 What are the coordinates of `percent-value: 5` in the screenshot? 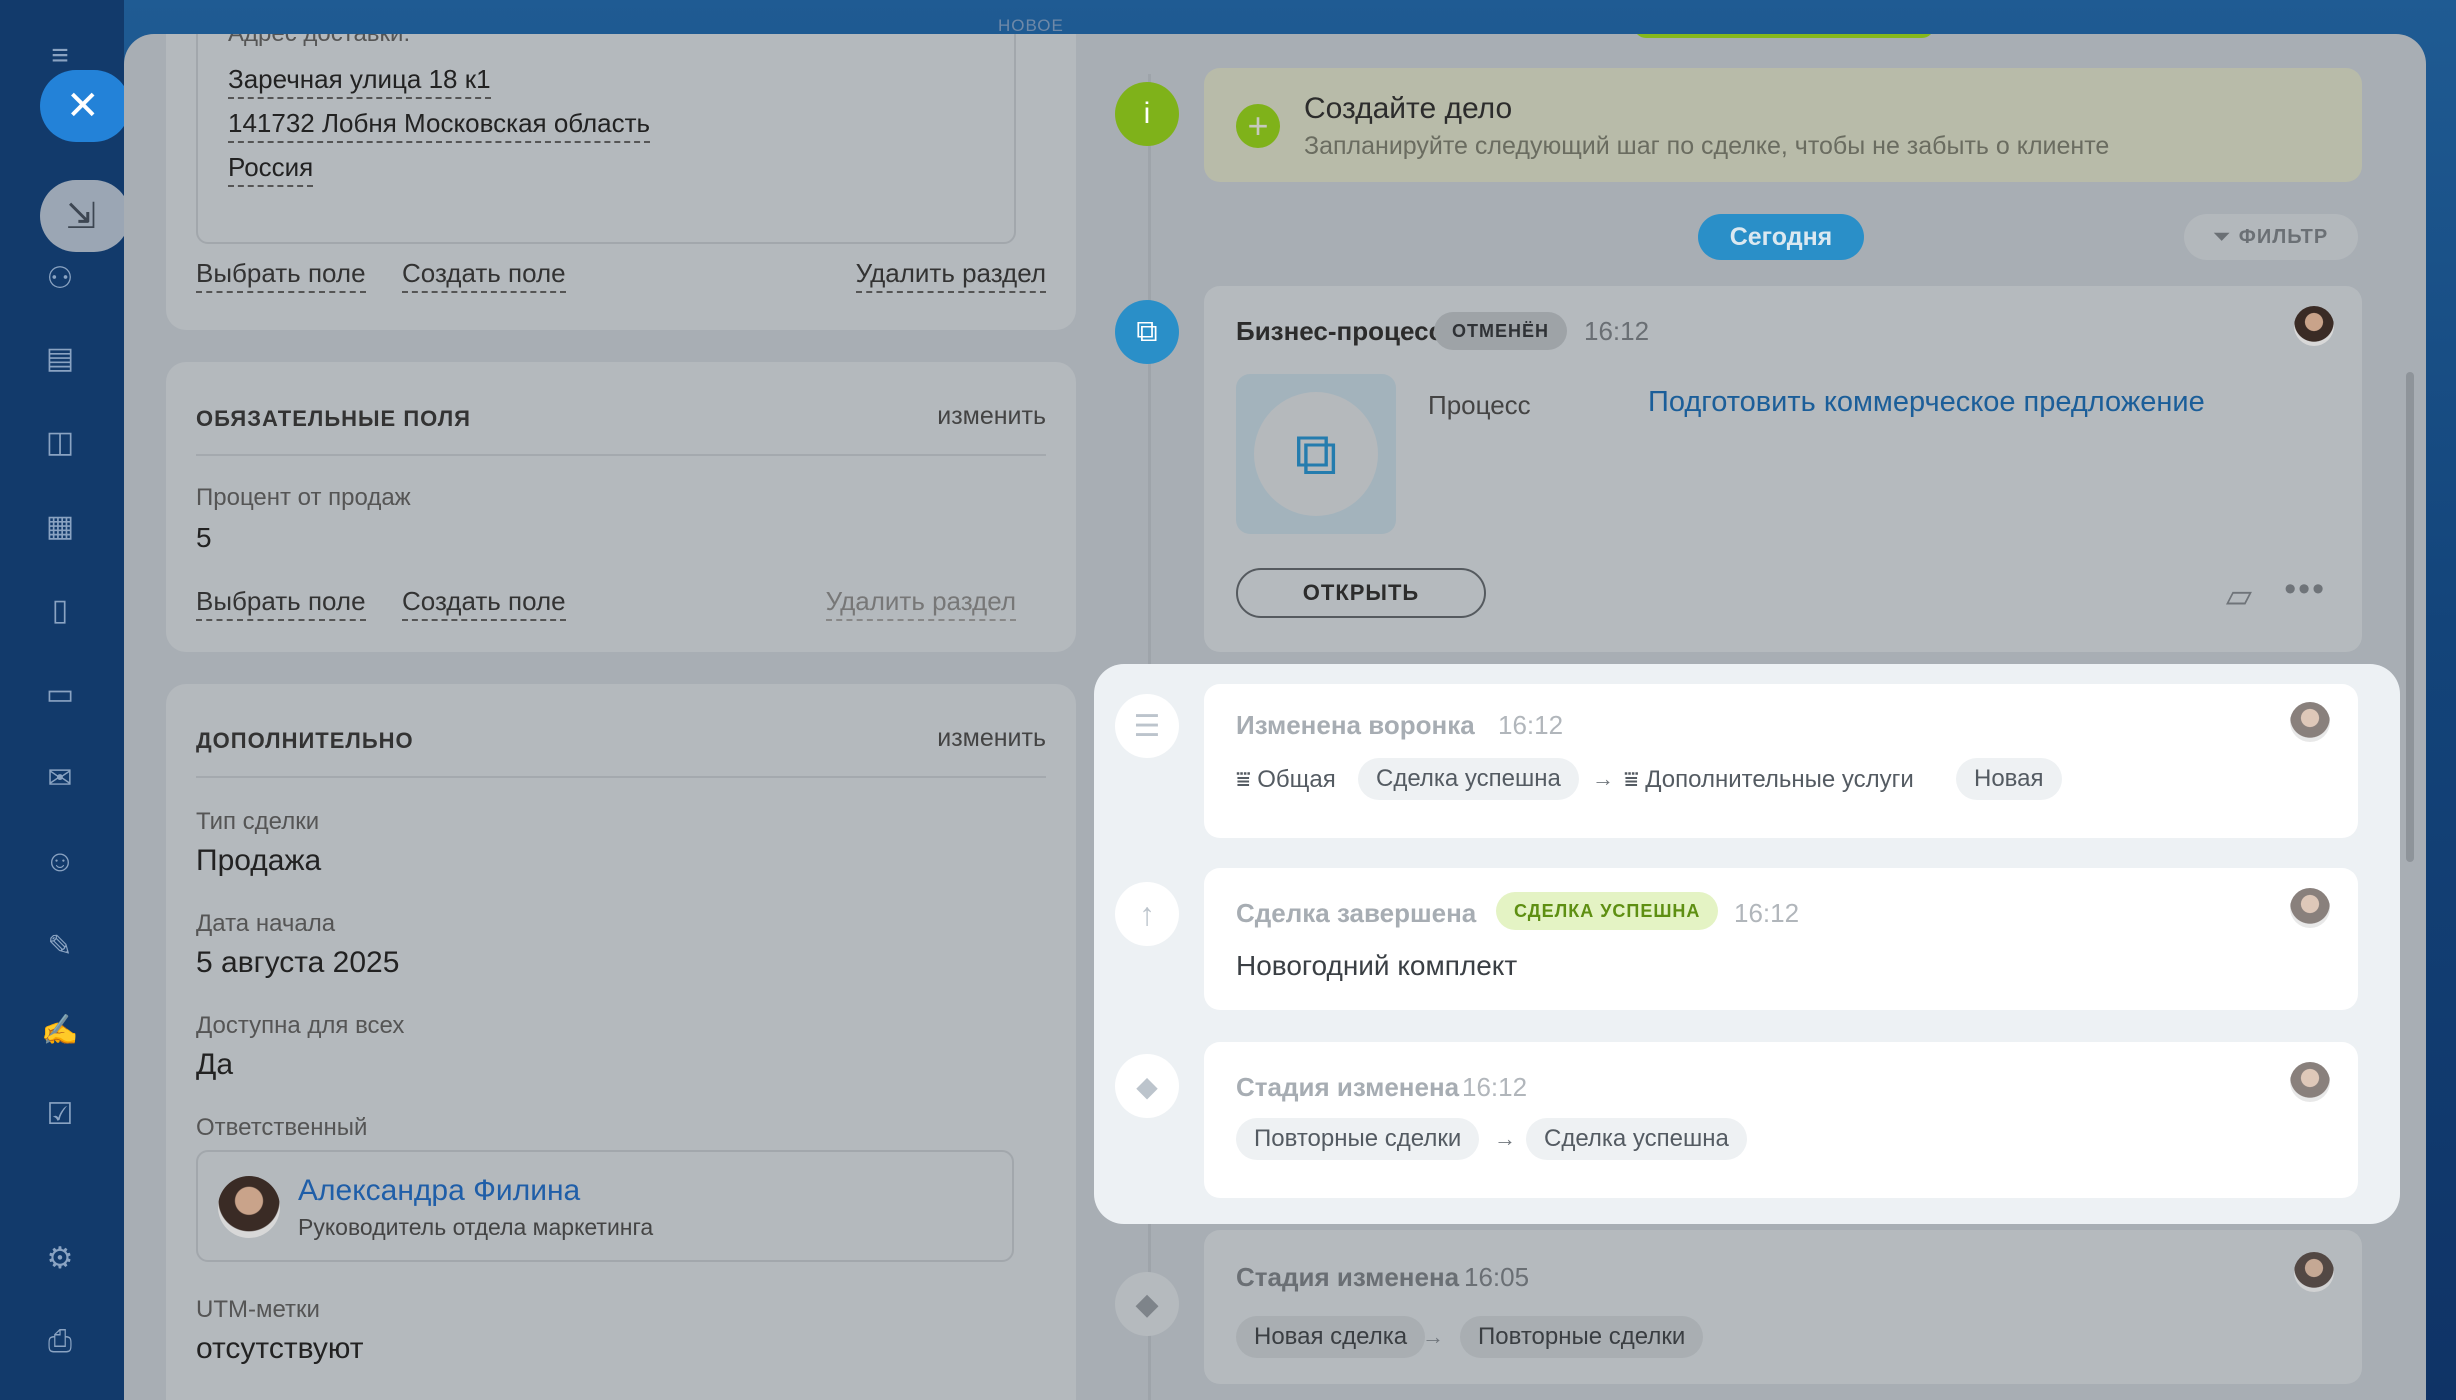 It's located at (204, 538).